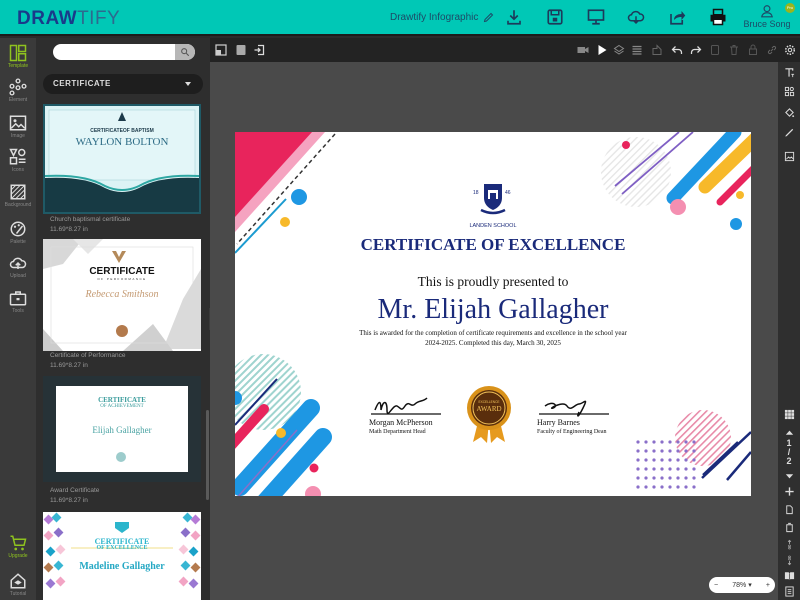  Describe the element at coordinates (476, 193) in the screenshot. I see `crest-year-left: 18` at that location.